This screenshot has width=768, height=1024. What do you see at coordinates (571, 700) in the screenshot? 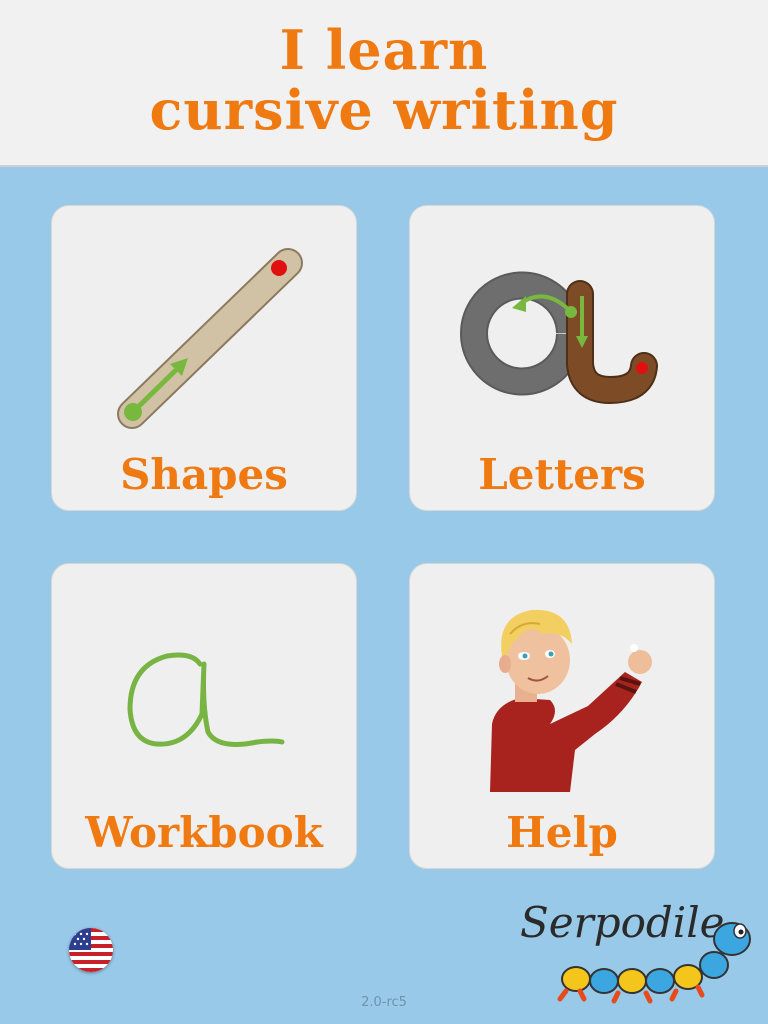
I see `help-boy-illustration` at bounding box center [571, 700].